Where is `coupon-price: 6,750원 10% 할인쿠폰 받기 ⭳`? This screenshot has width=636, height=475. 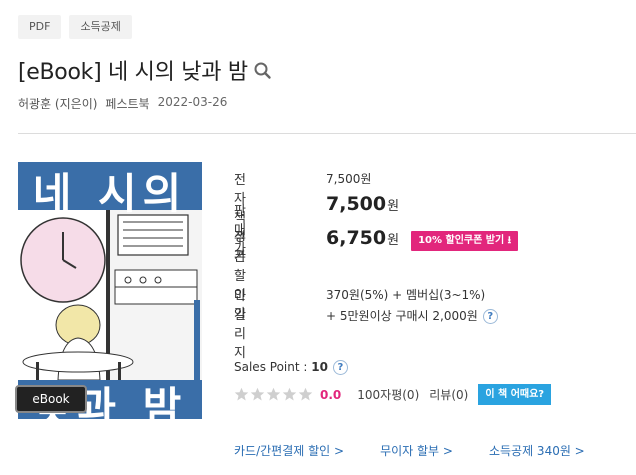 coupon-price: 6,750원 10% 할인쿠폰 받기 ⭳ is located at coordinates (422, 239).